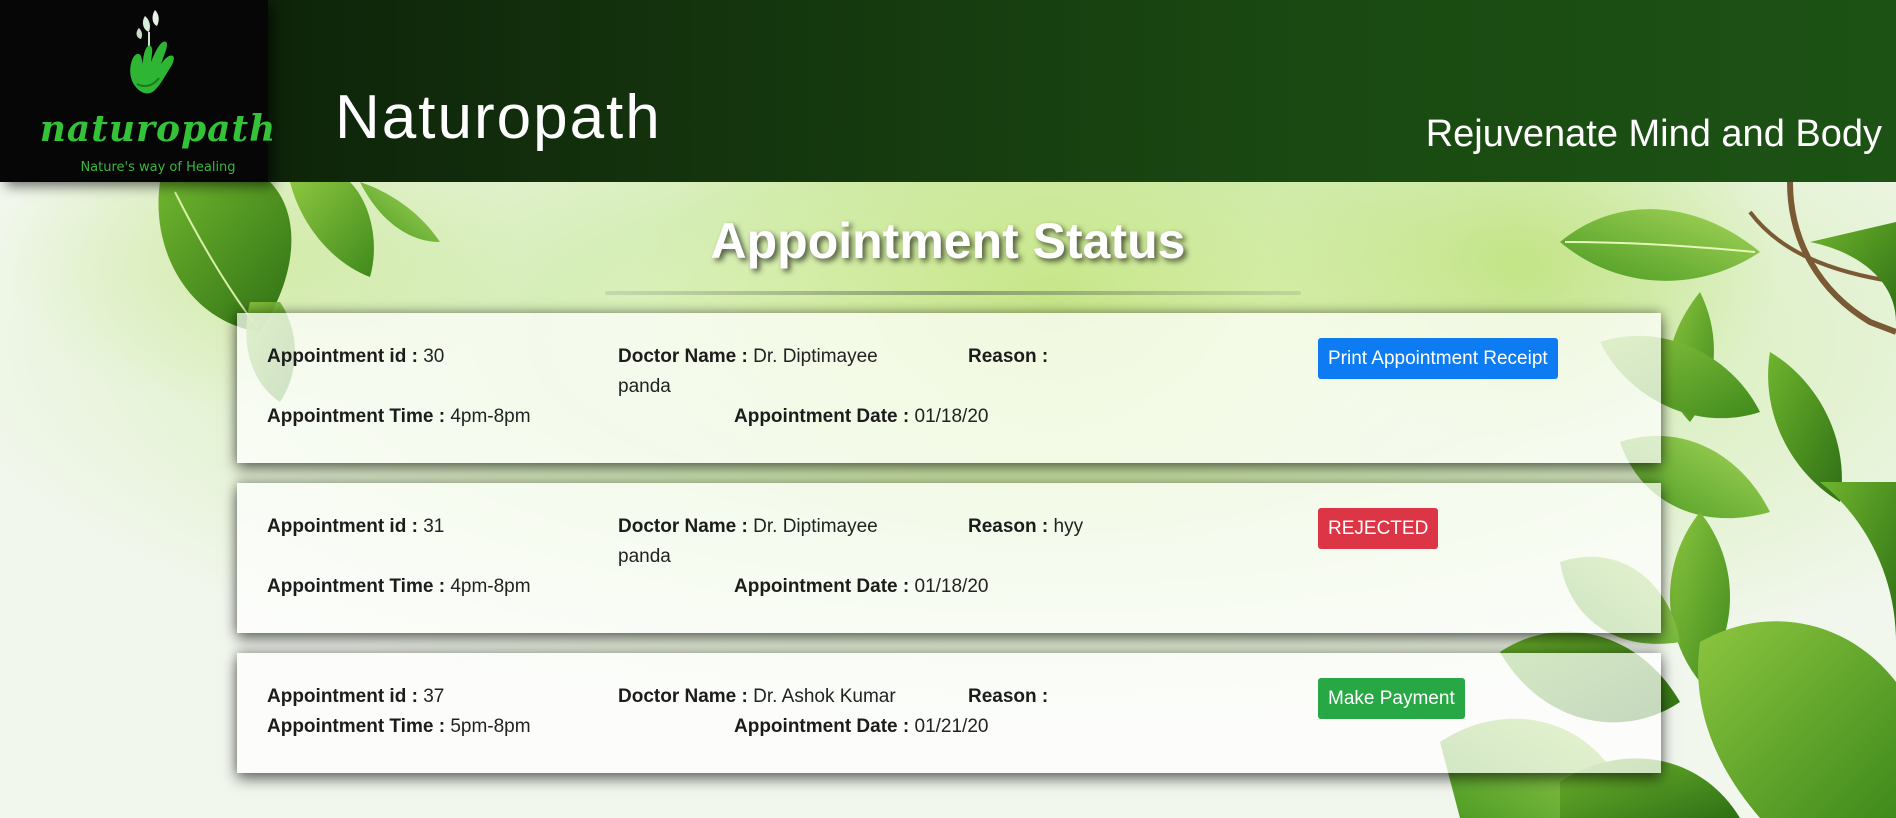 This screenshot has height=818, width=1896. What do you see at coordinates (948, 241) in the screenshot?
I see `page-title: Appointment Status` at bounding box center [948, 241].